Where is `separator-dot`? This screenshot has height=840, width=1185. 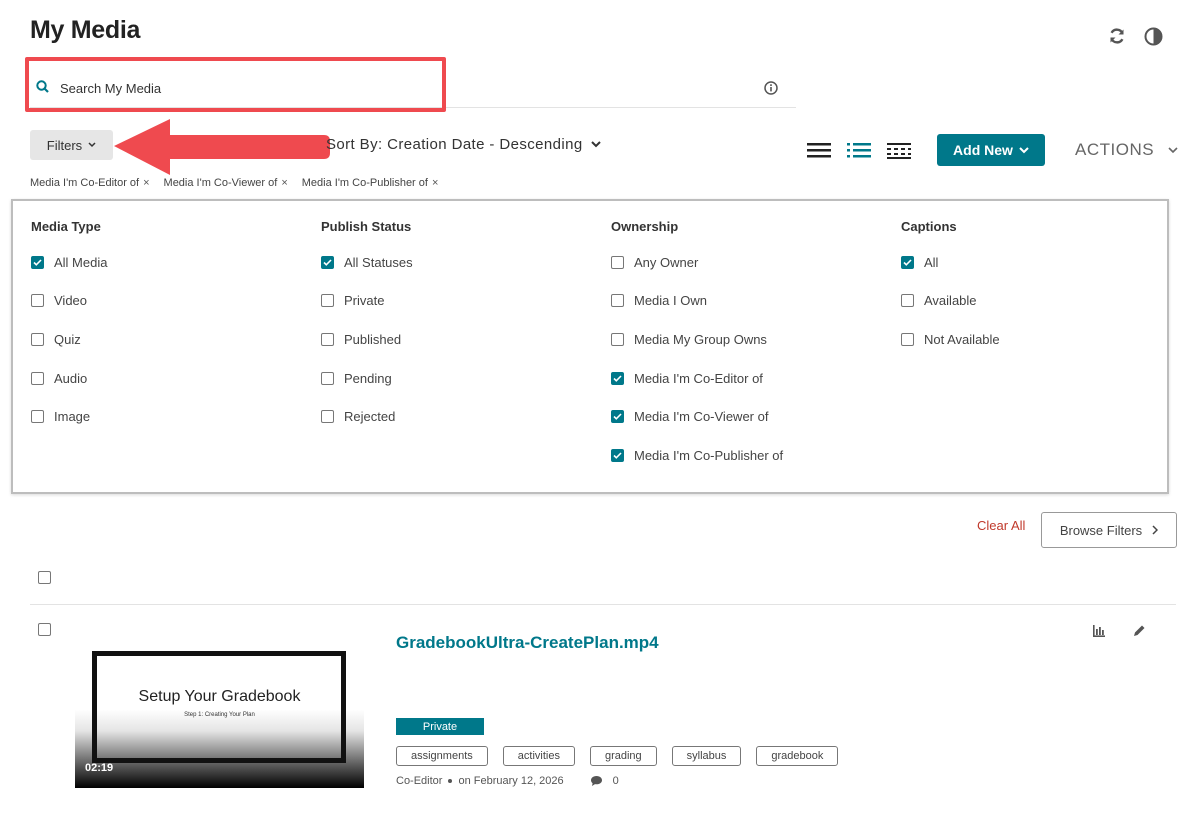
separator-dot is located at coordinates (450, 781).